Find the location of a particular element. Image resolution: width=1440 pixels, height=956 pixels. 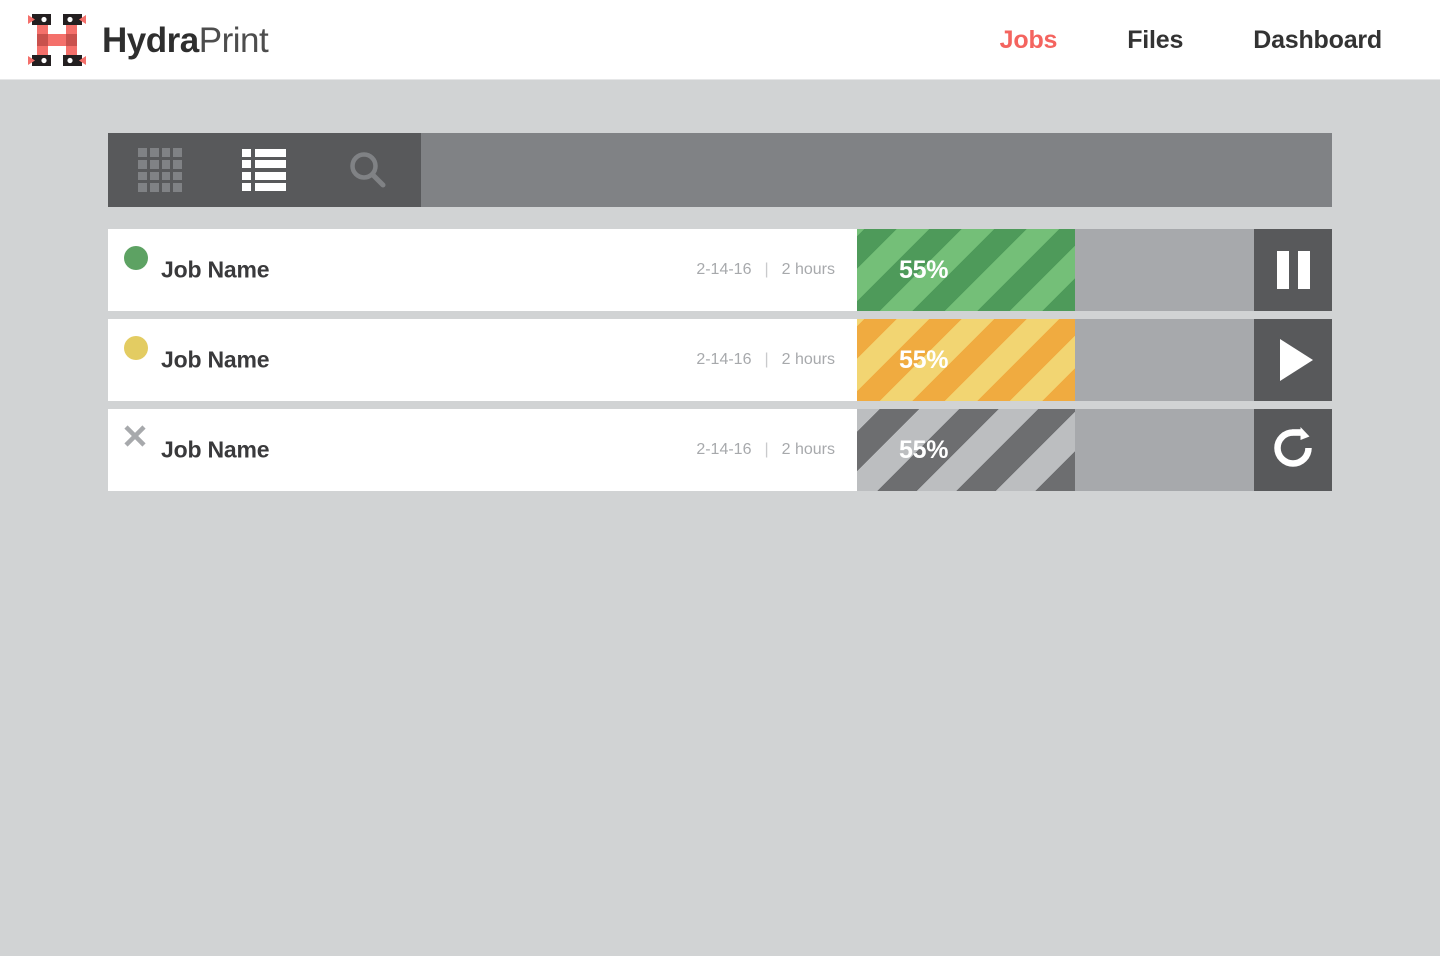

nav-item-files: Files is located at coordinates (1155, 40).